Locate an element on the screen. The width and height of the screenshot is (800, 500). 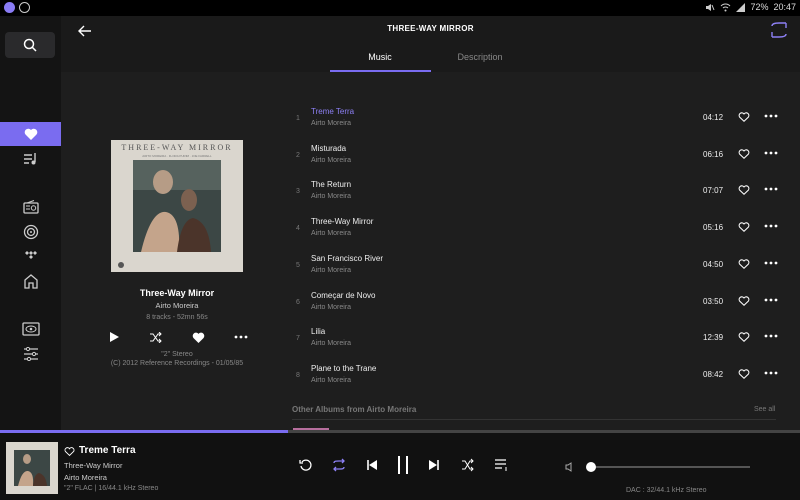
volume-slider is located at coordinates (670, 467).